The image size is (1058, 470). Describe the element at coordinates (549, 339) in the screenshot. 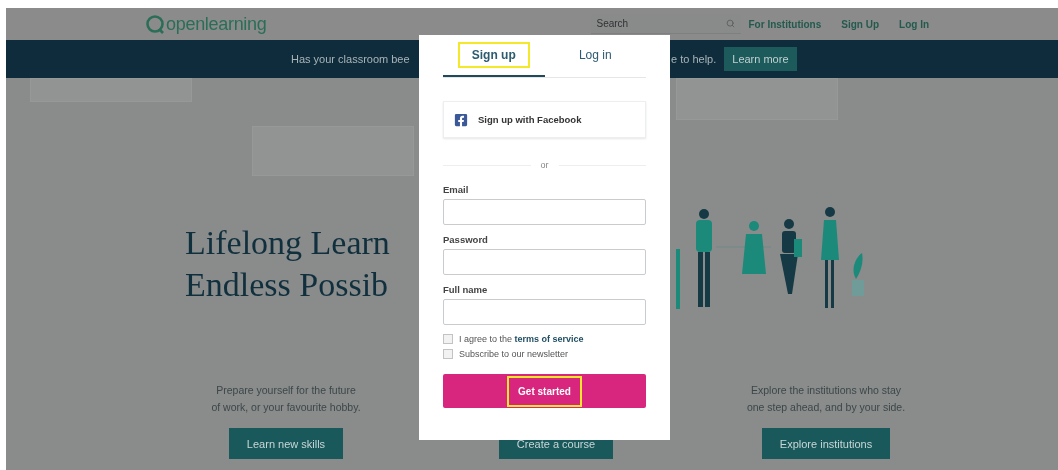

I see `terms-link: terms of service` at that location.